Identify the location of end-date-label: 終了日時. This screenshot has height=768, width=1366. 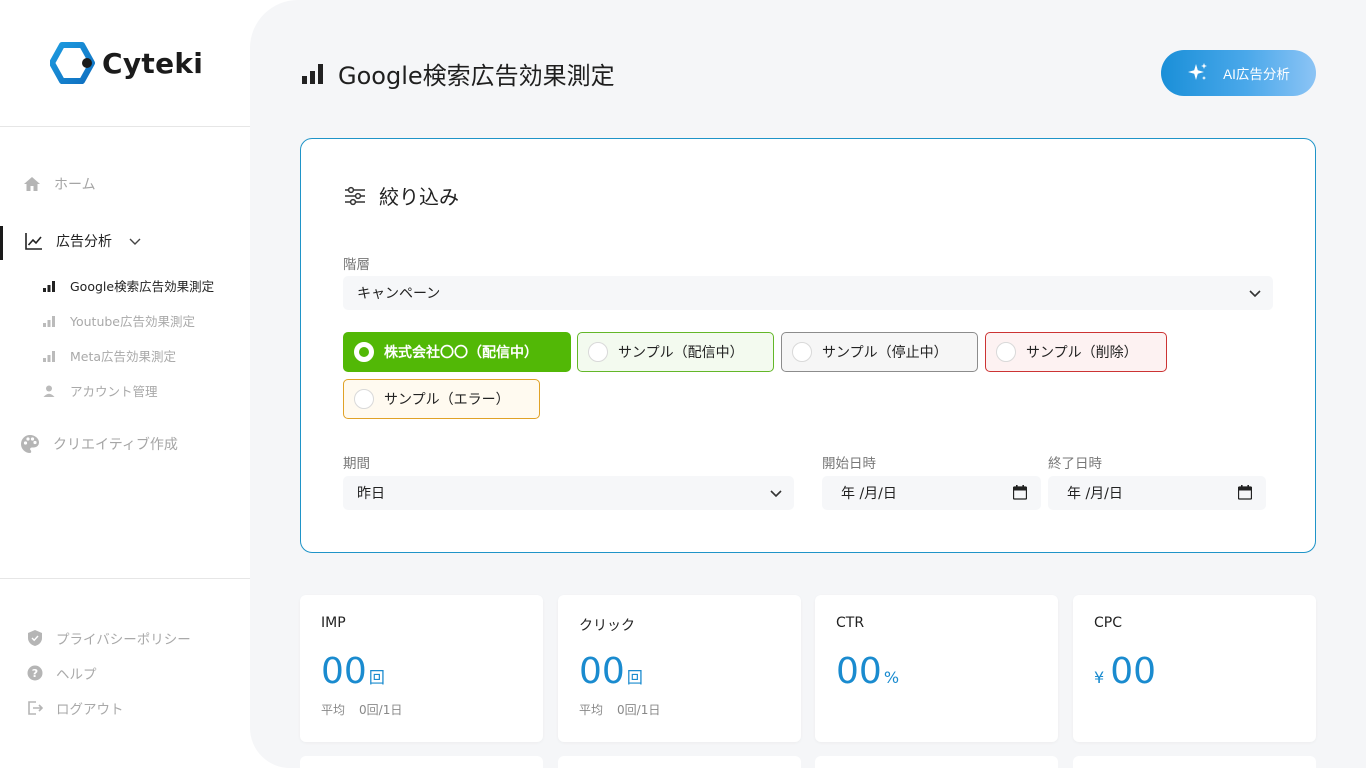
(1075, 464).